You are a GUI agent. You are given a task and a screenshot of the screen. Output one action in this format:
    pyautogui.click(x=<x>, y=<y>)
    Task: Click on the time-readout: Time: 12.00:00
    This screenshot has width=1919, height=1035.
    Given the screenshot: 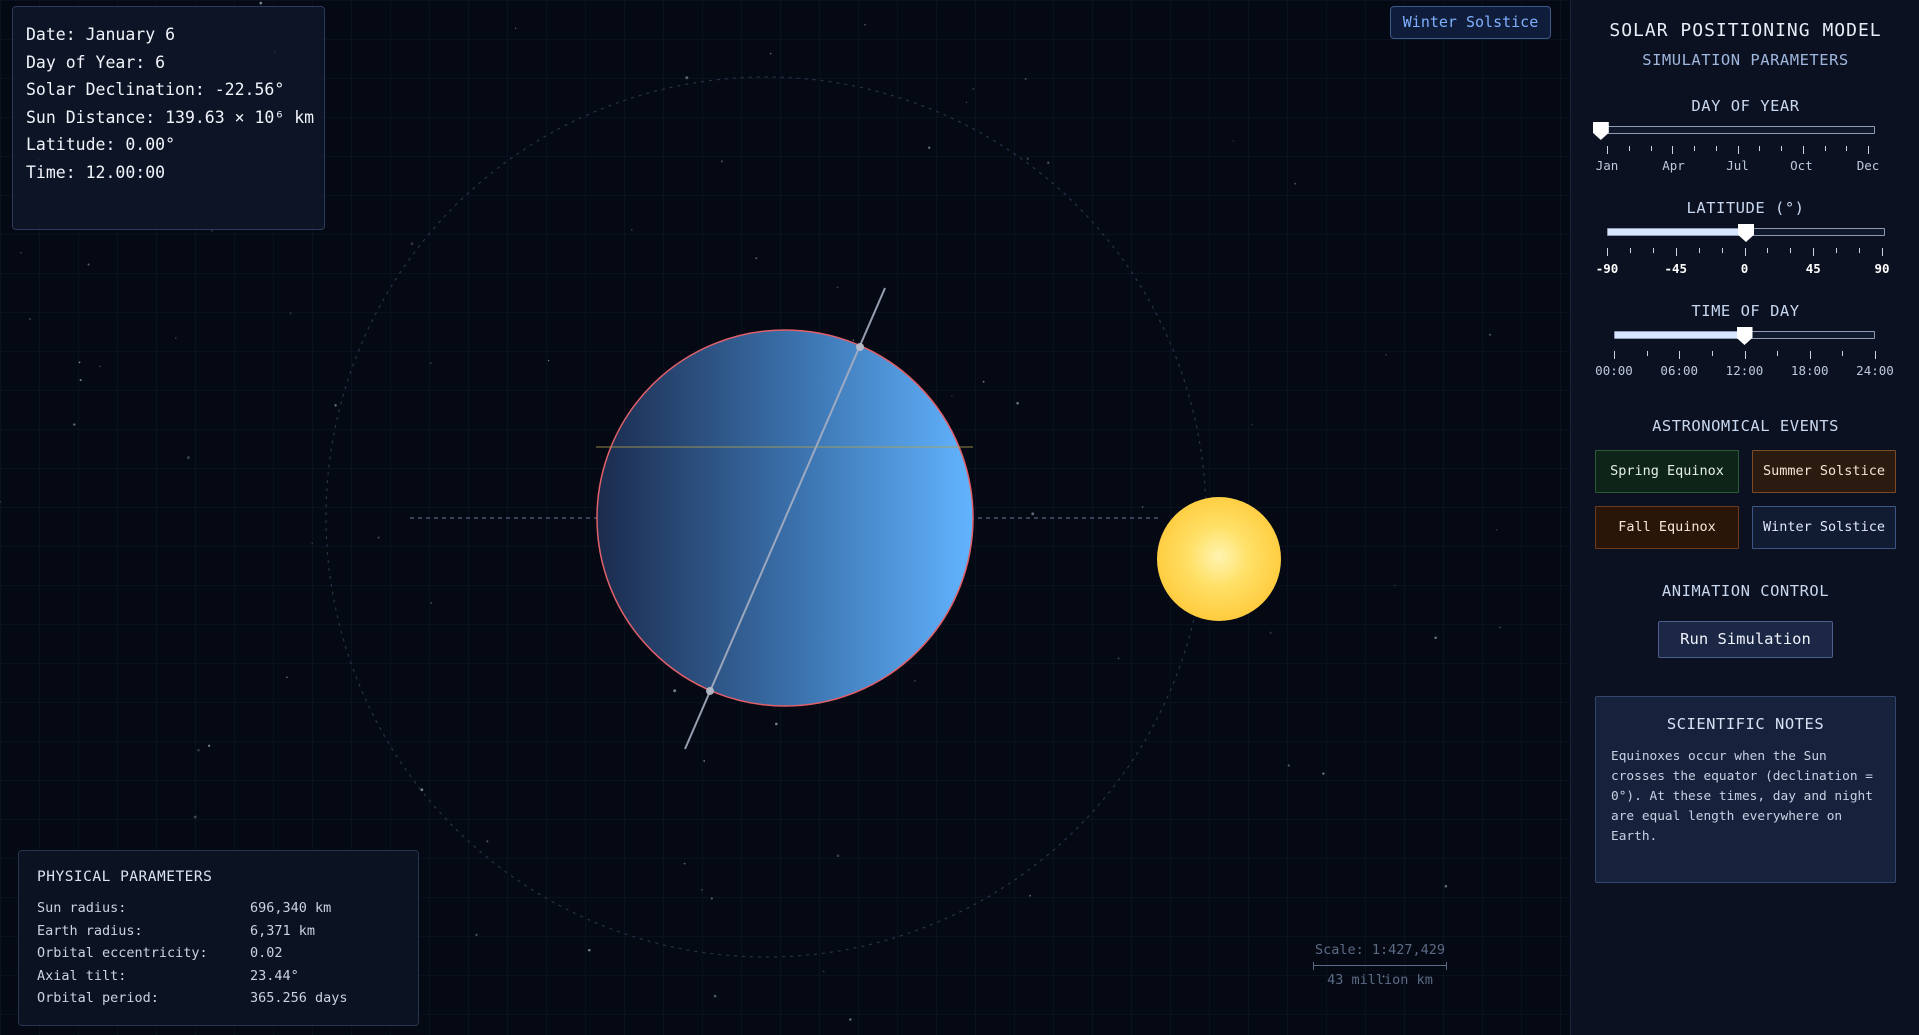 What is the action you would take?
    pyautogui.click(x=96, y=172)
    